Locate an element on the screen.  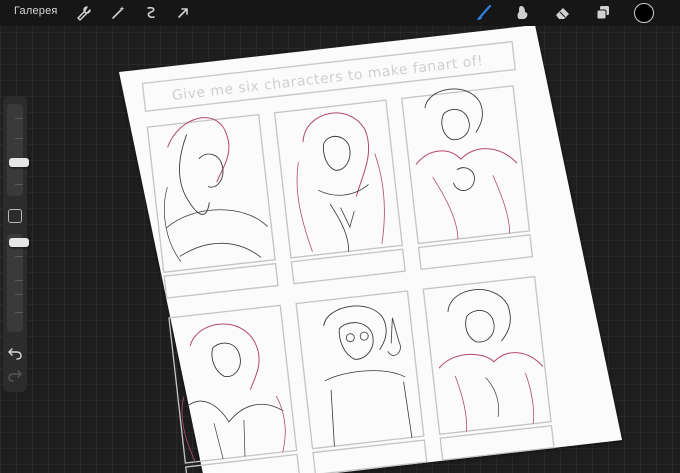
color-picker-swatch is located at coordinates (644, 13).